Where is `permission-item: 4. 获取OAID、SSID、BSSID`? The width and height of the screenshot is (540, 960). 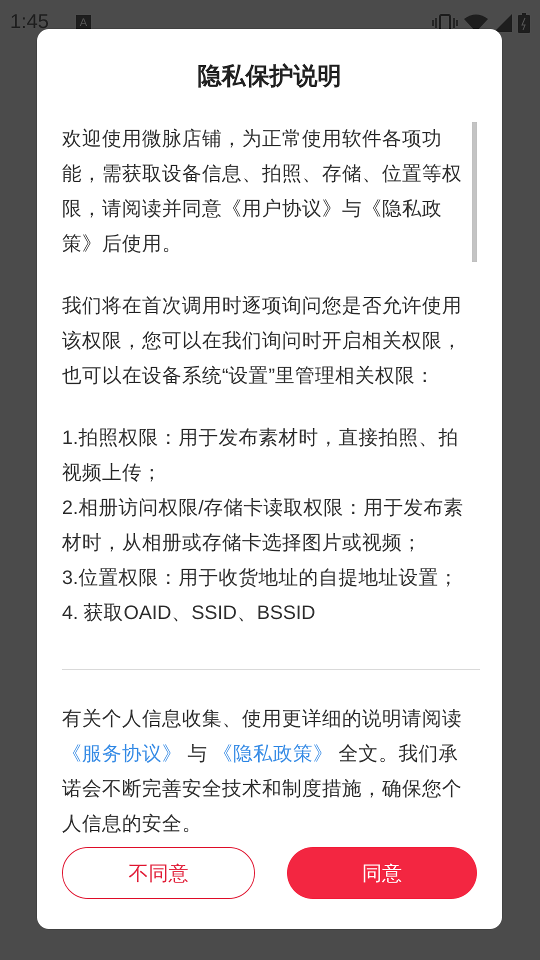 permission-item: 4. 获取OAID、SSID、BSSID is located at coordinates (189, 613).